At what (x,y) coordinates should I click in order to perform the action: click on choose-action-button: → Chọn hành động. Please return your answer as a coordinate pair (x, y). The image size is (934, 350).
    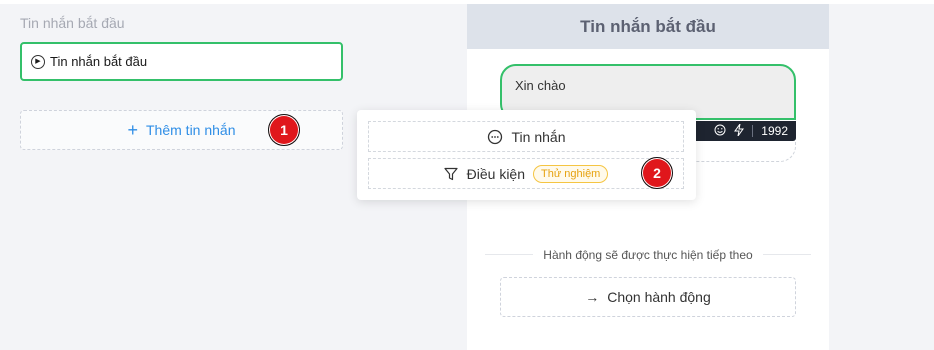
    Looking at the image, I should click on (648, 297).